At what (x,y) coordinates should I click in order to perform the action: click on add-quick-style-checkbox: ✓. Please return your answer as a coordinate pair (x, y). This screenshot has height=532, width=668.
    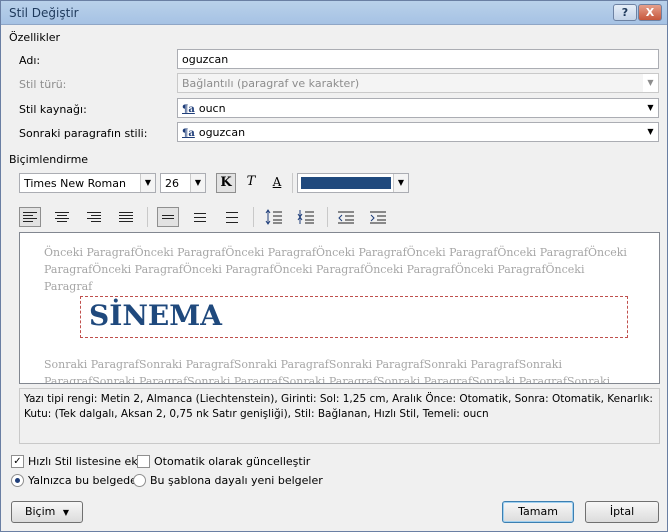
    Looking at the image, I should click on (17, 461).